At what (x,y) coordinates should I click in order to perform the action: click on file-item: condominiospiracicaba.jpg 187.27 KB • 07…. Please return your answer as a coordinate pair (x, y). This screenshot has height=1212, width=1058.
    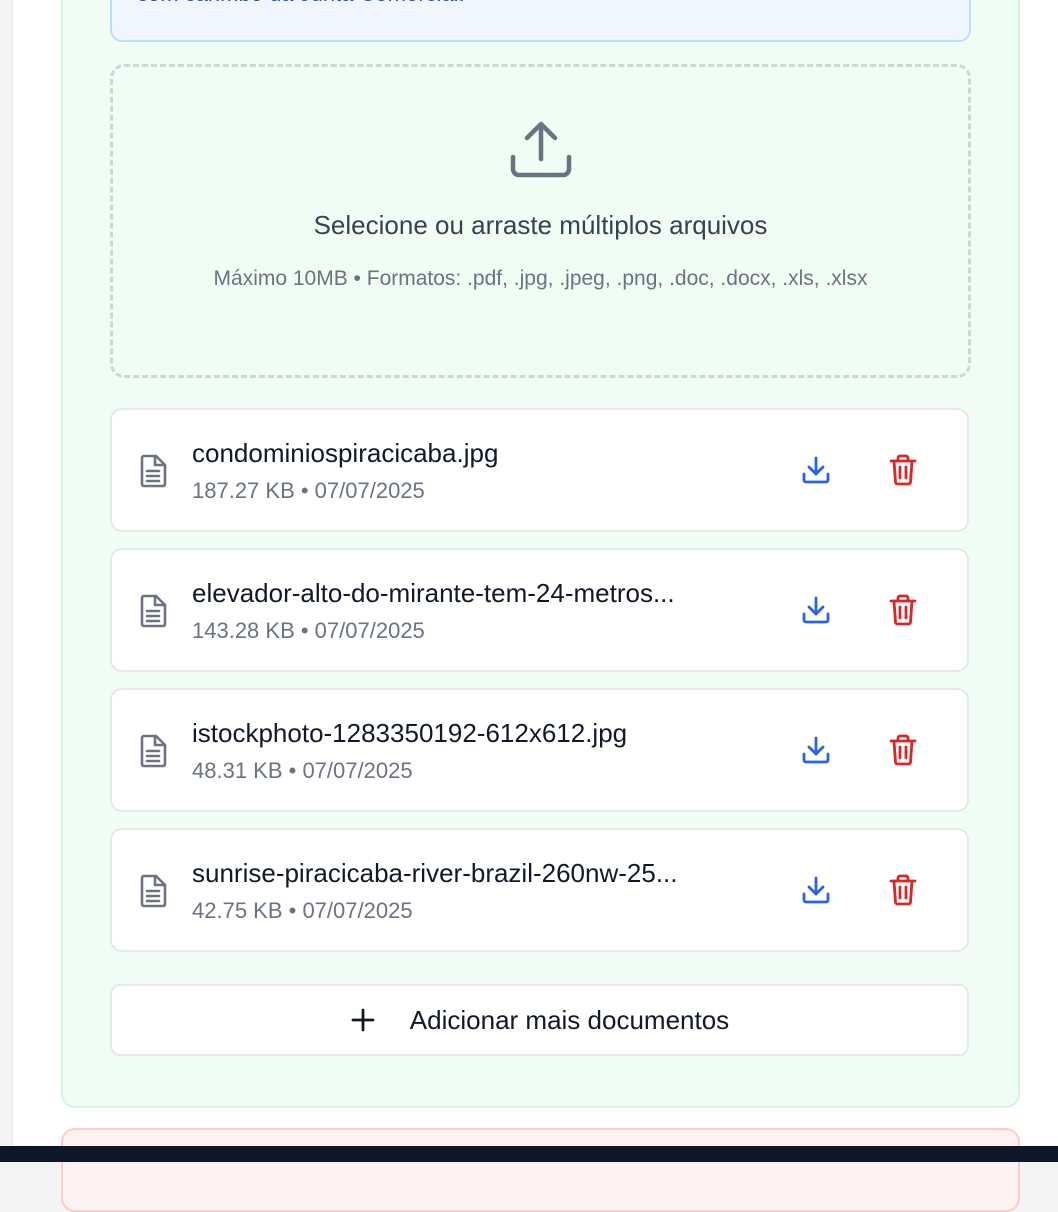
    Looking at the image, I should click on (539, 470).